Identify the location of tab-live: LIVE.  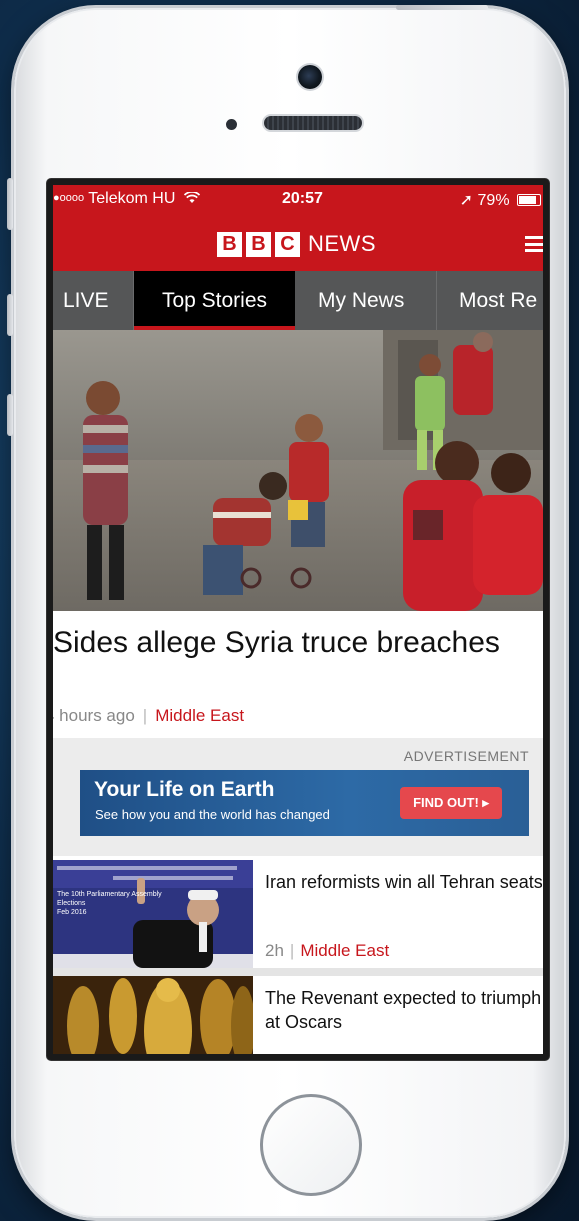
(86, 300).